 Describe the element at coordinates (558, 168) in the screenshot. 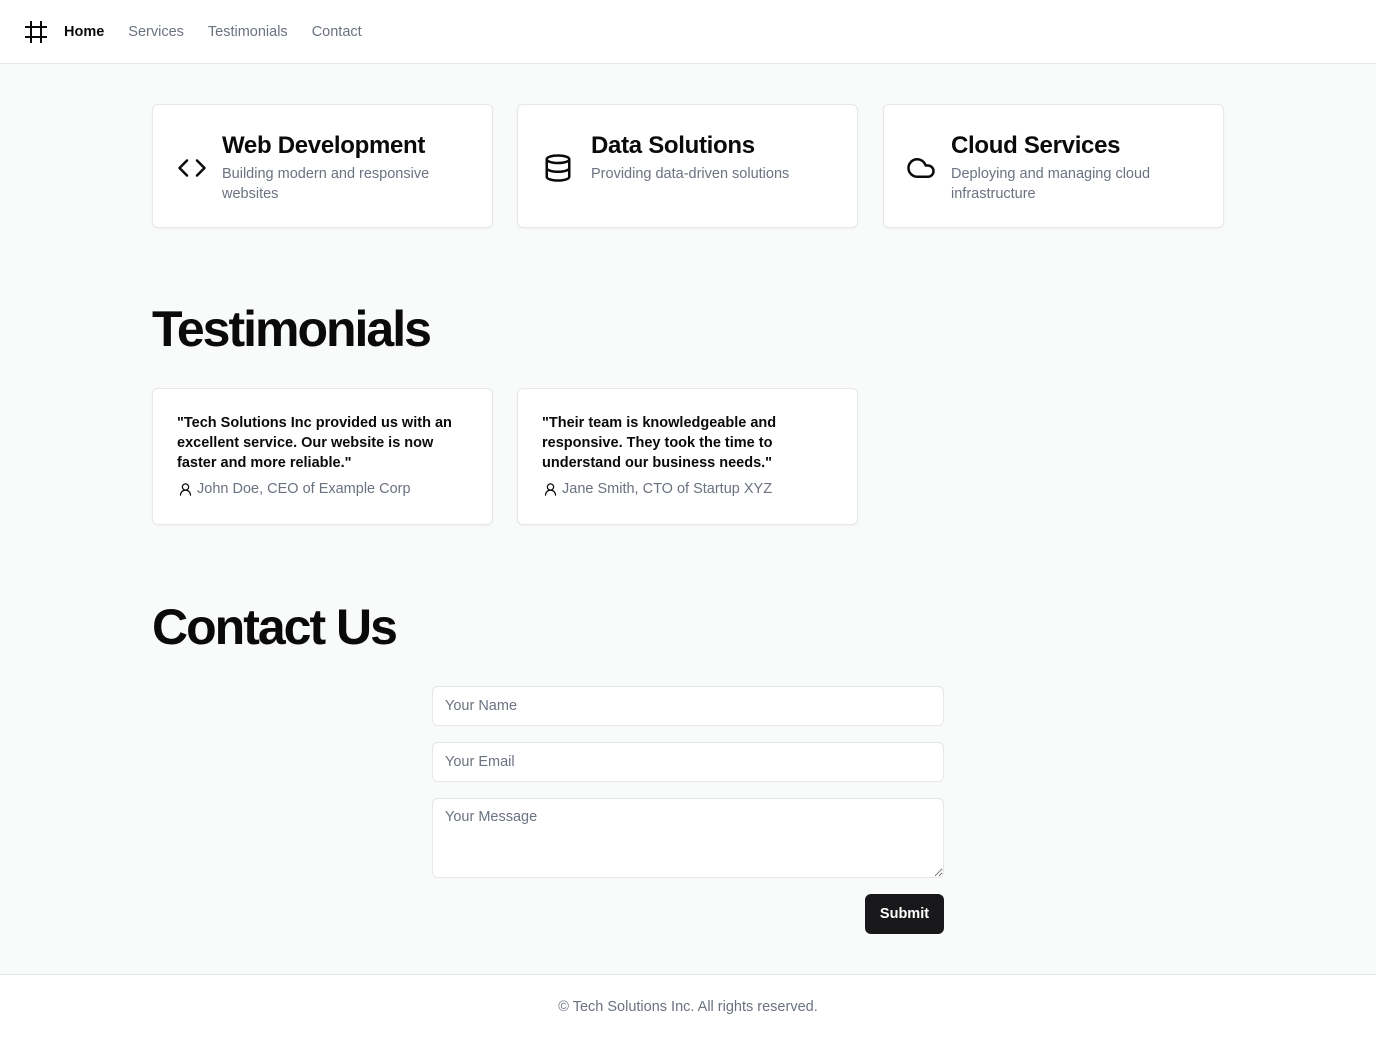

I see `database-icon` at that location.